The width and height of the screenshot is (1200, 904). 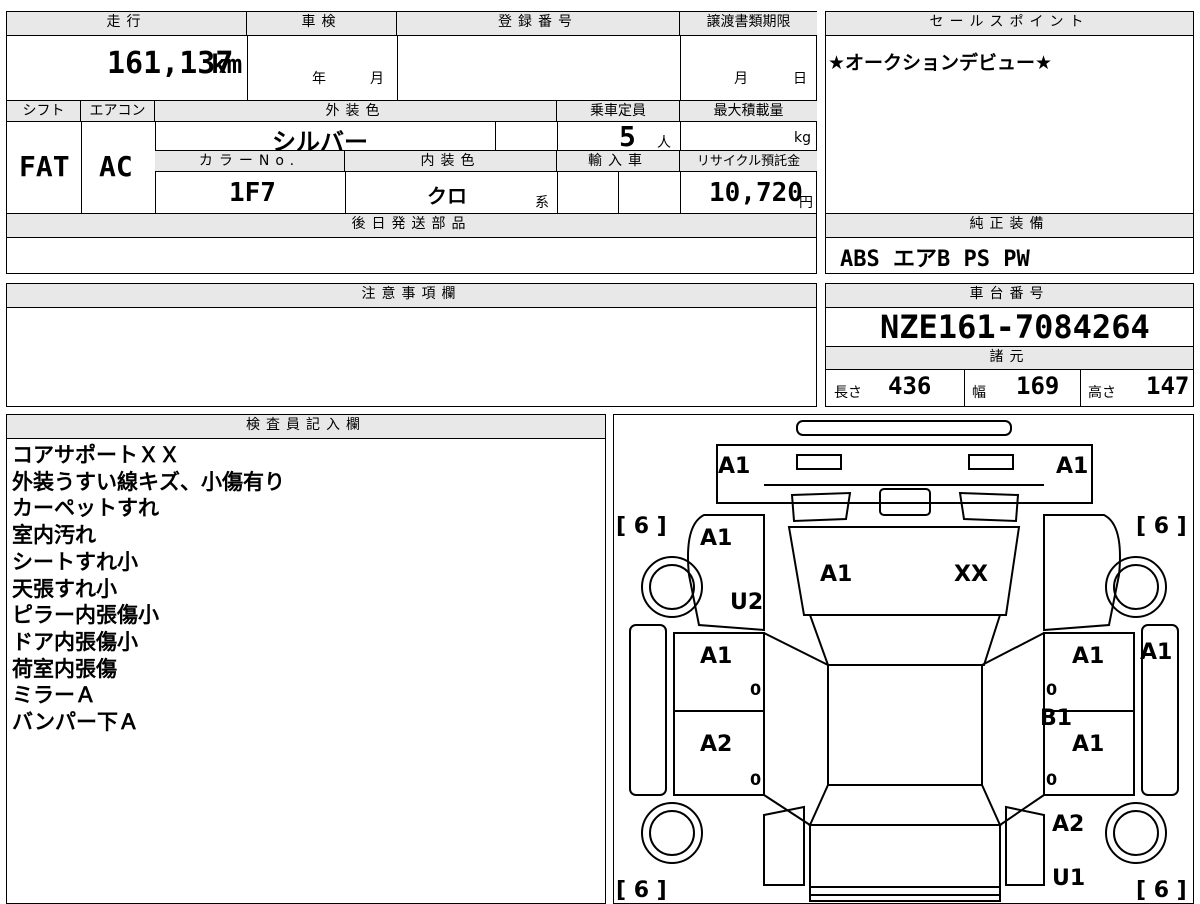 I want to click on remark-item: ミラーＡ, so click(x=54, y=695).